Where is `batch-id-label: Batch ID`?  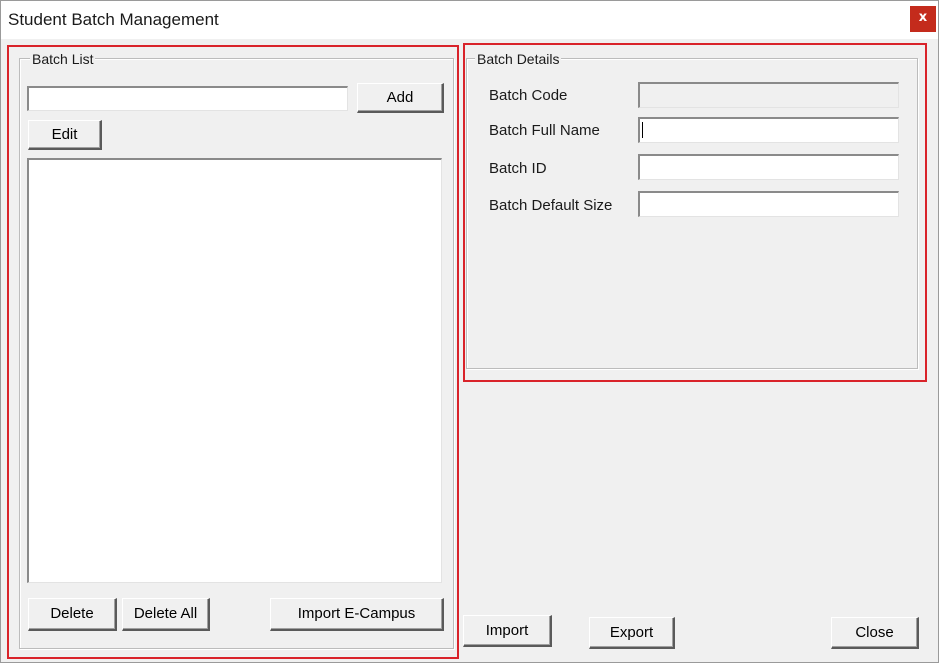
batch-id-label: Batch ID is located at coordinates (518, 168).